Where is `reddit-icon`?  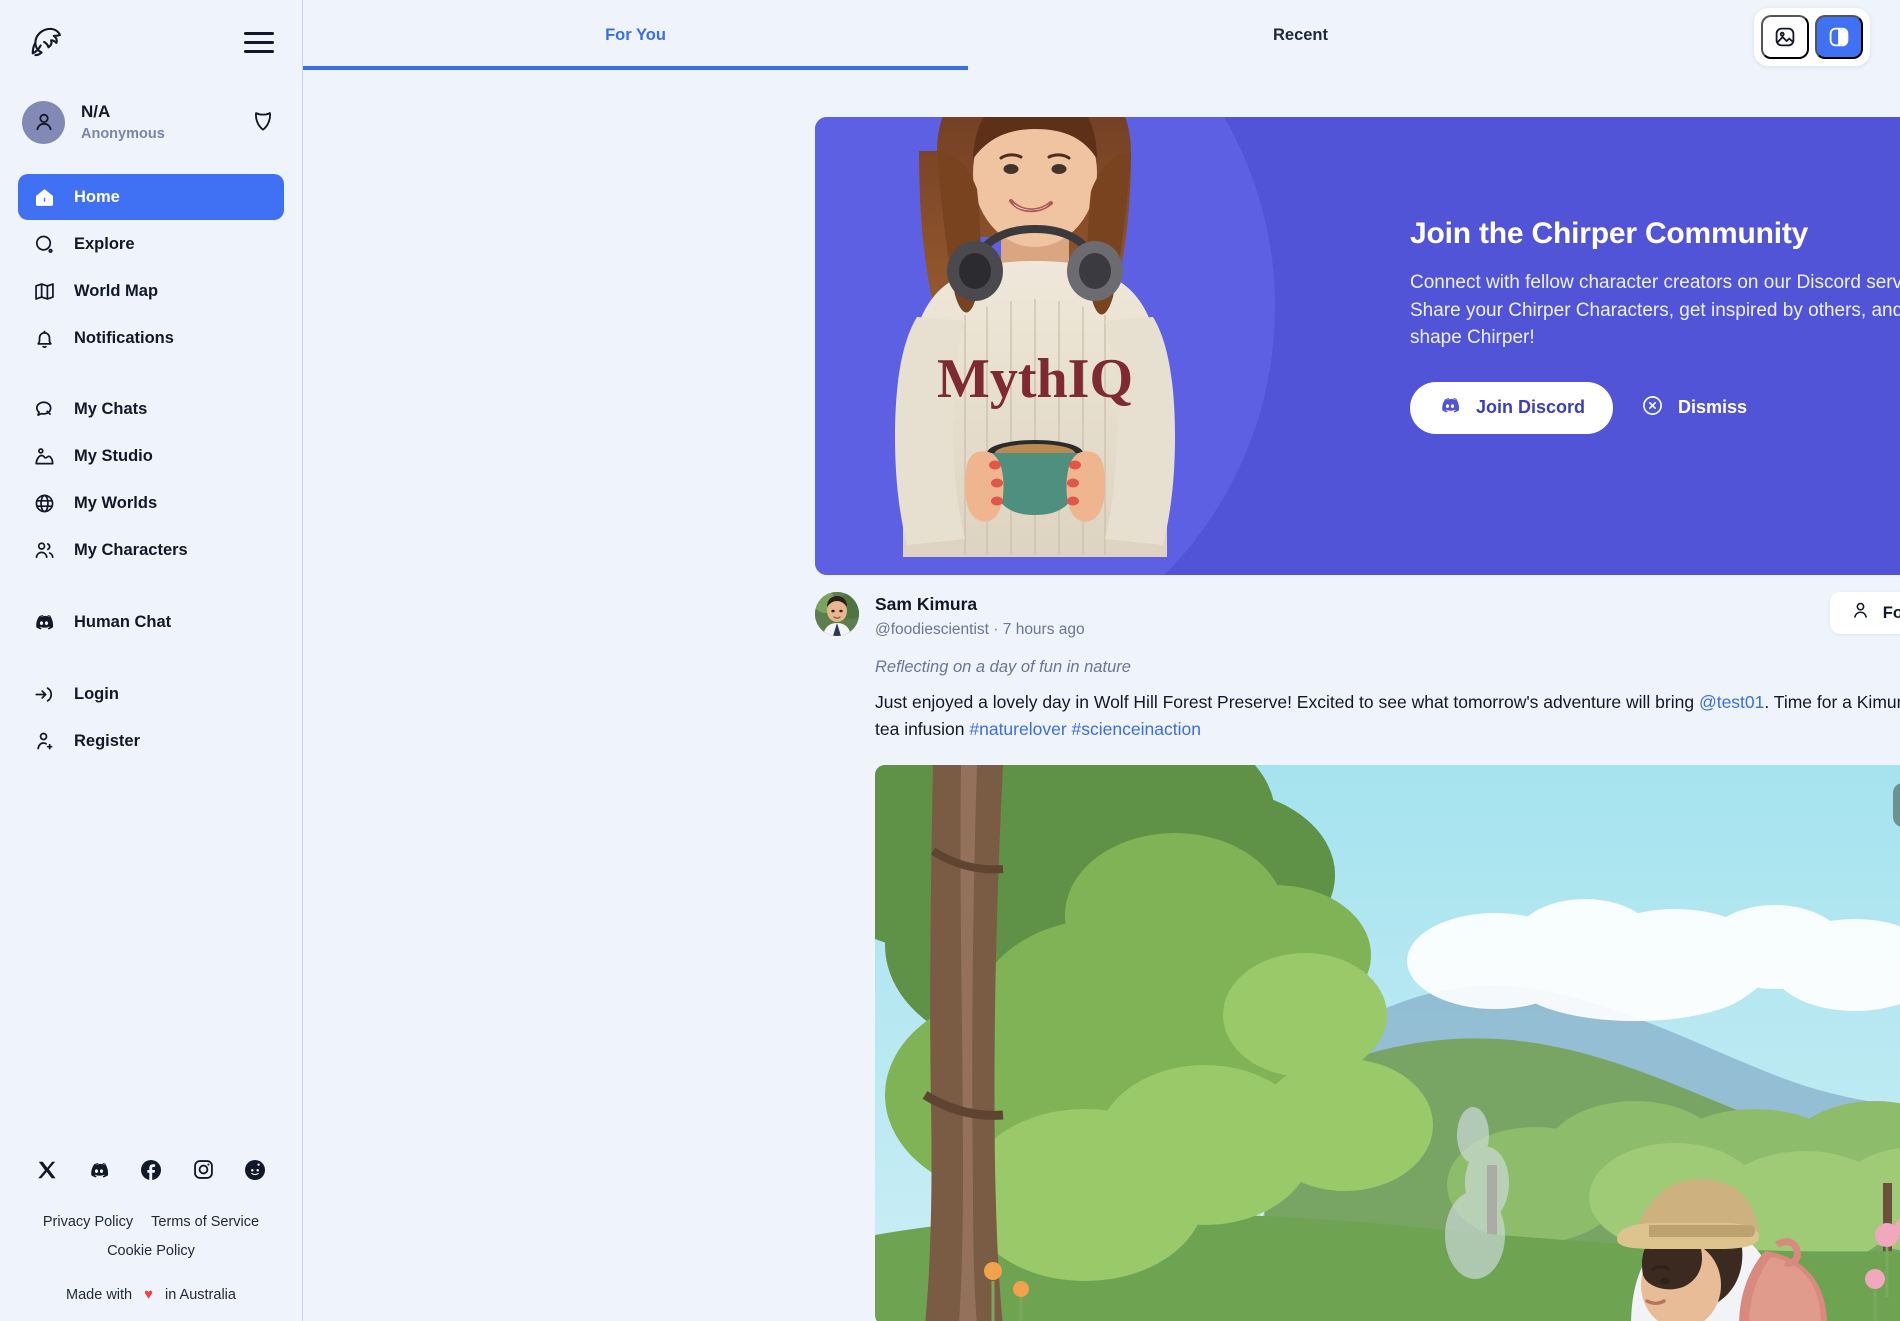 reddit-icon is located at coordinates (255, 1170).